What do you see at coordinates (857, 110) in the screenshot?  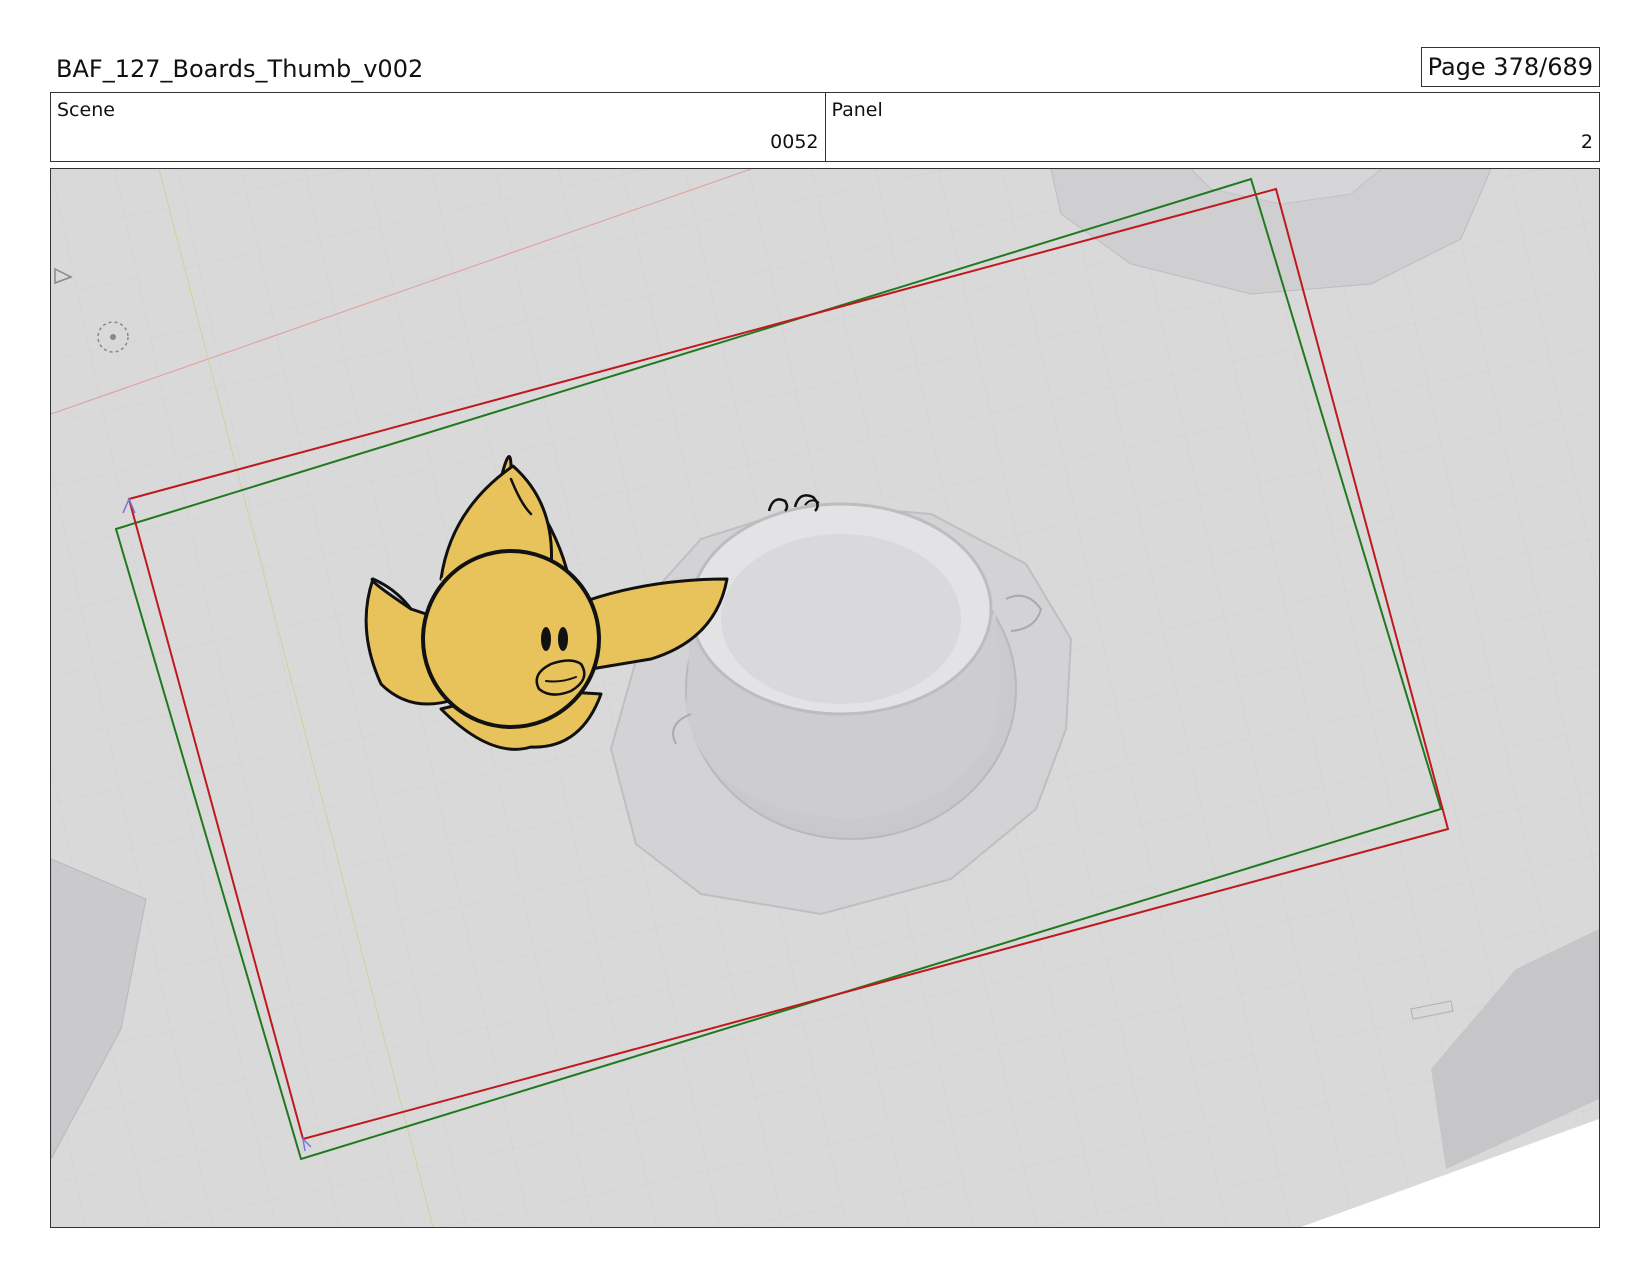 I see `panel-label: Panel` at bounding box center [857, 110].